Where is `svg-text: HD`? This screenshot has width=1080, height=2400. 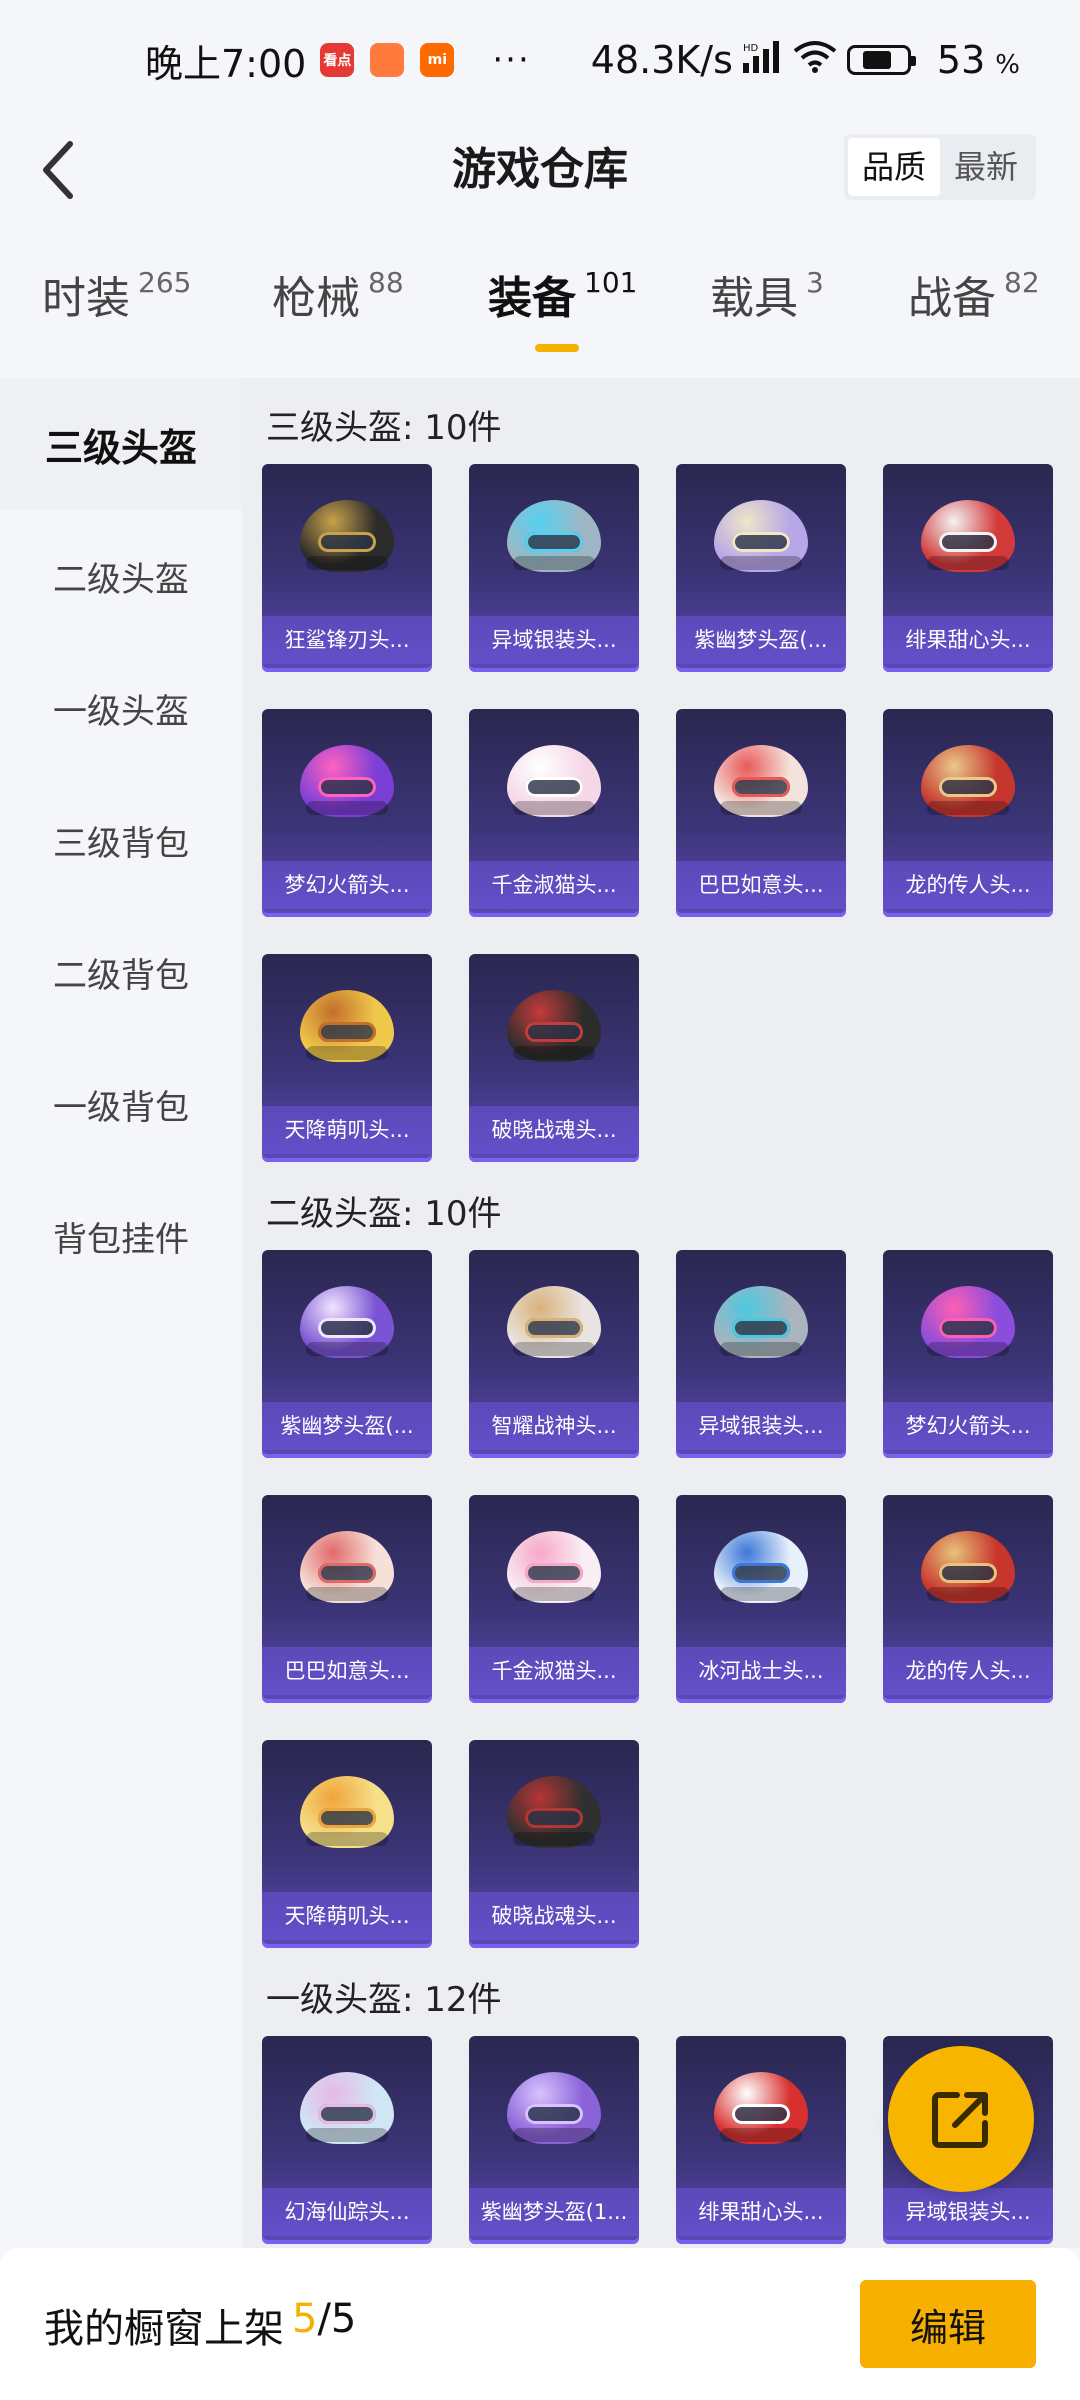
svg-text: HD is located at coordinates (751, 48).